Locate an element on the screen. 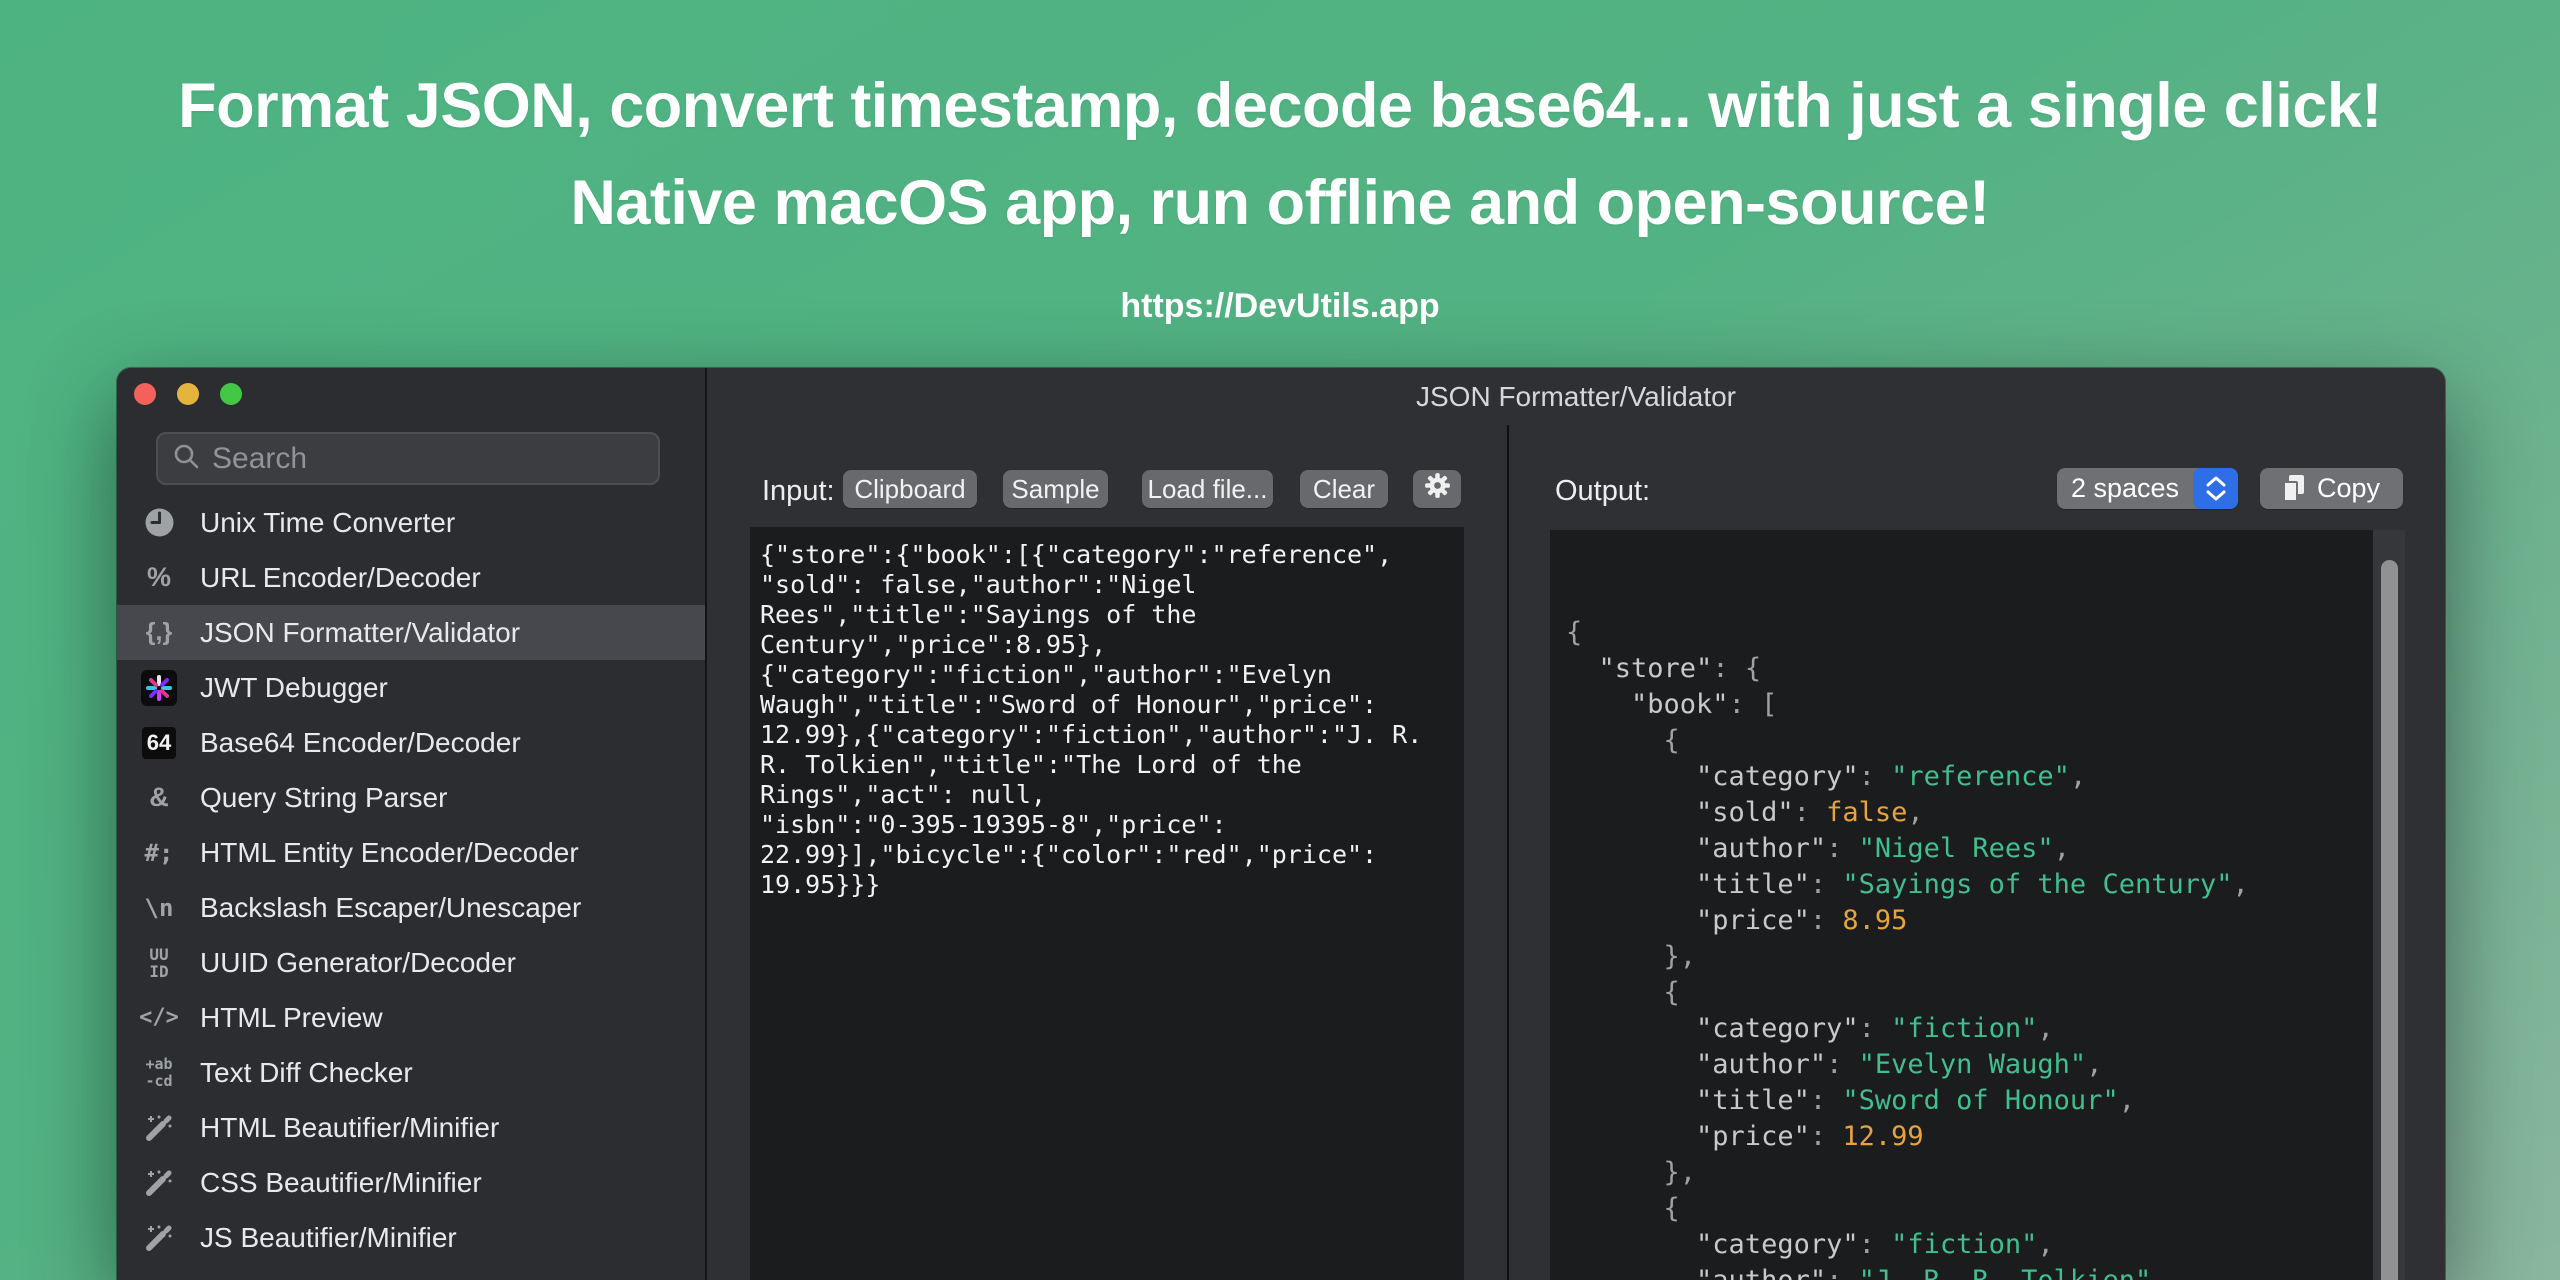 The image size is (2560, 1280). window-titlebar: JSON Formatter/Validator is located at coordinates (1576, 396).